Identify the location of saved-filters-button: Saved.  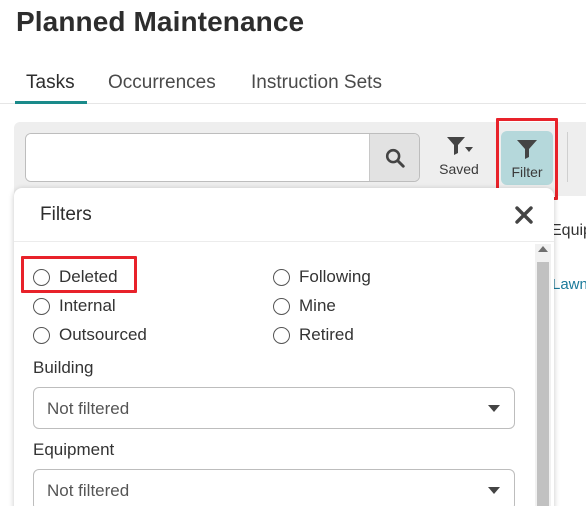
(459, 158).